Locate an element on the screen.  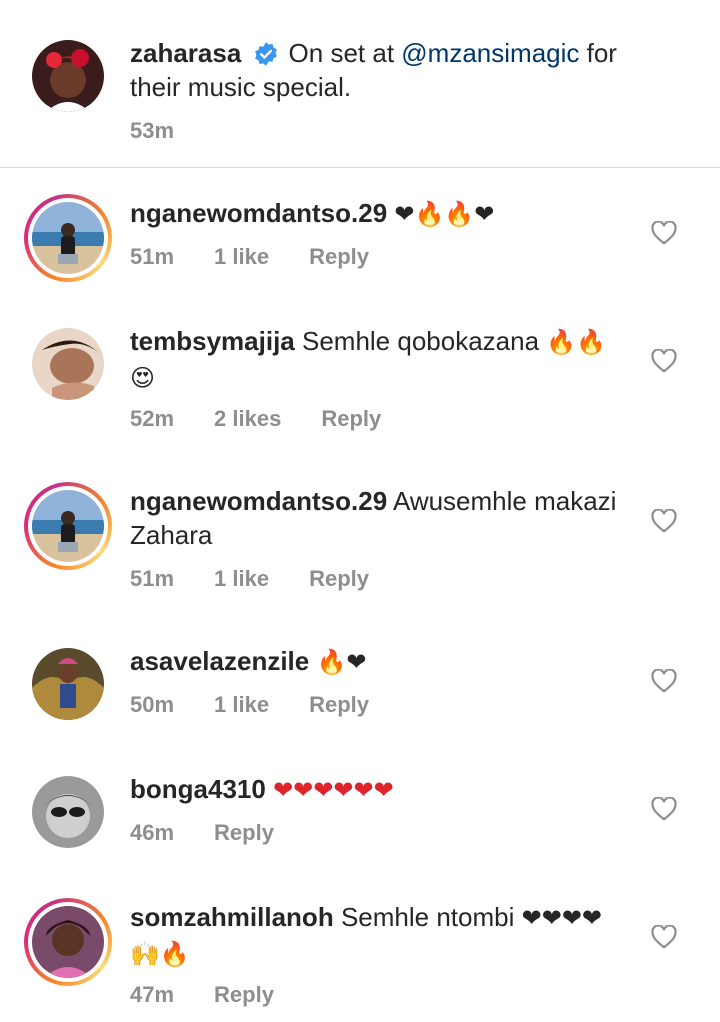
comment-username: somzahmillanoh is located at coordinates (232, 917).